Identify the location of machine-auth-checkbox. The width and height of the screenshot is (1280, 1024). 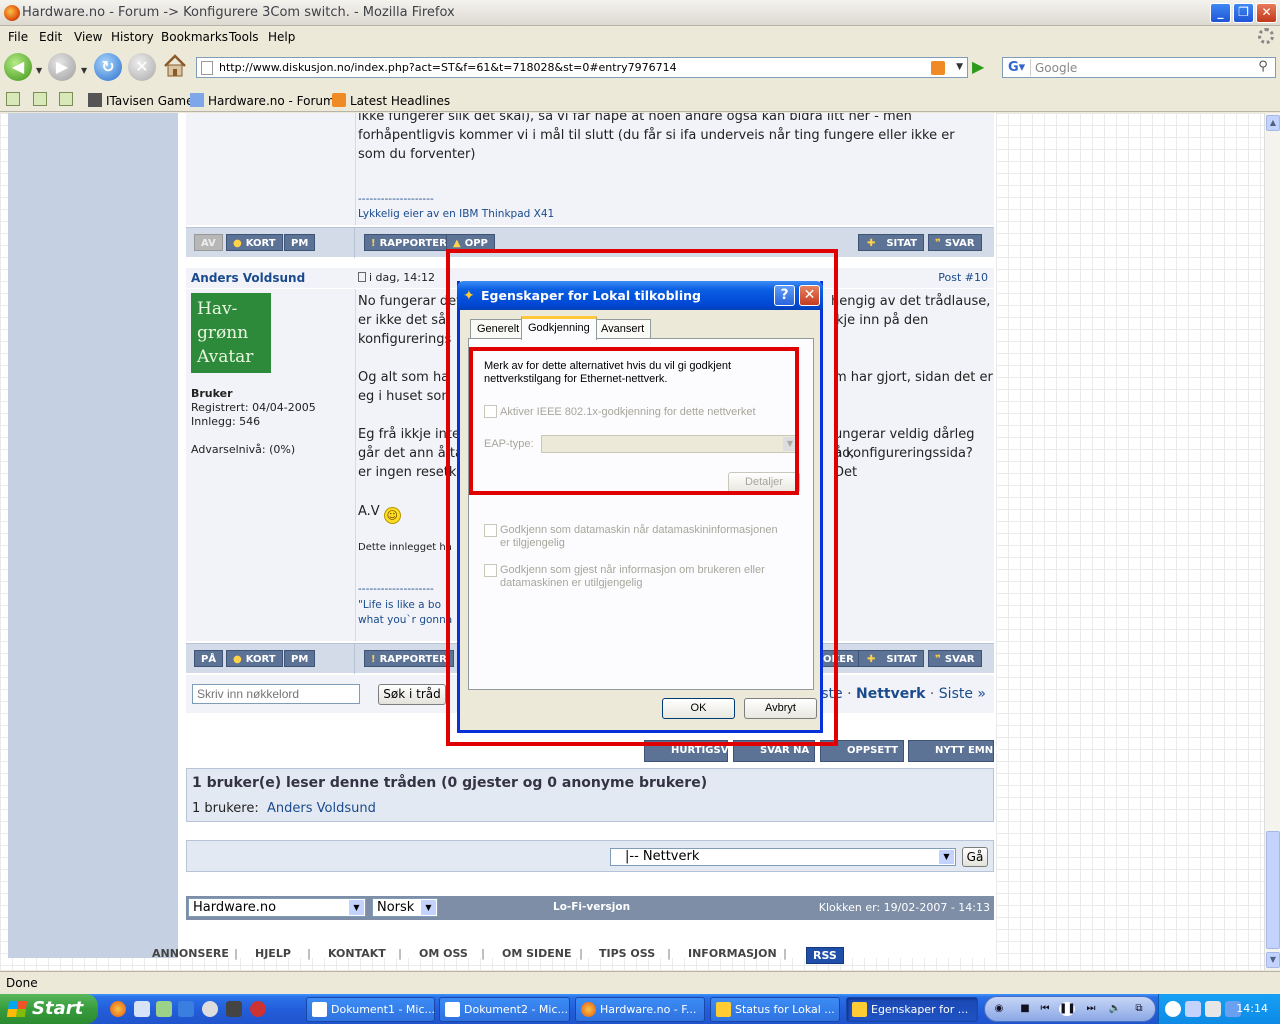
(490, 530).